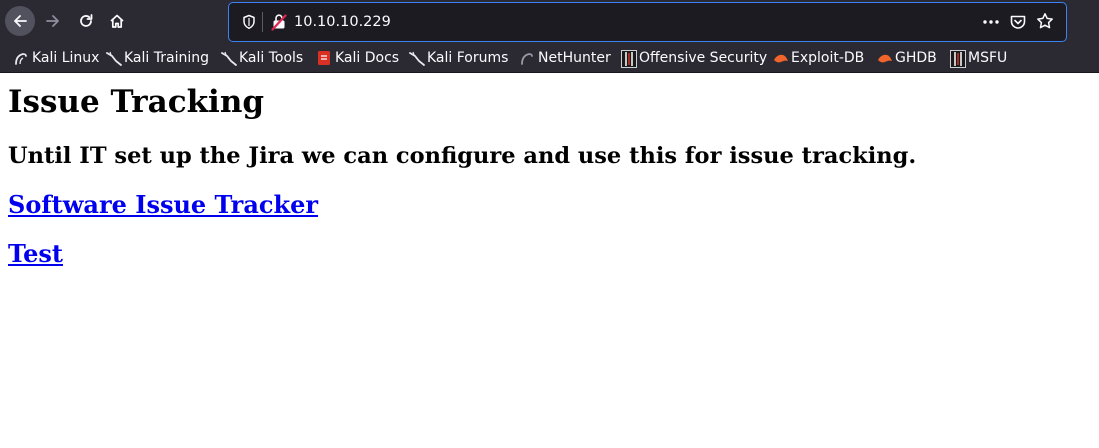 The height and width of the screenshot is (448, 1099). I want to click on bookmark-kali-forums: Kali Forums, so click(458, 58).